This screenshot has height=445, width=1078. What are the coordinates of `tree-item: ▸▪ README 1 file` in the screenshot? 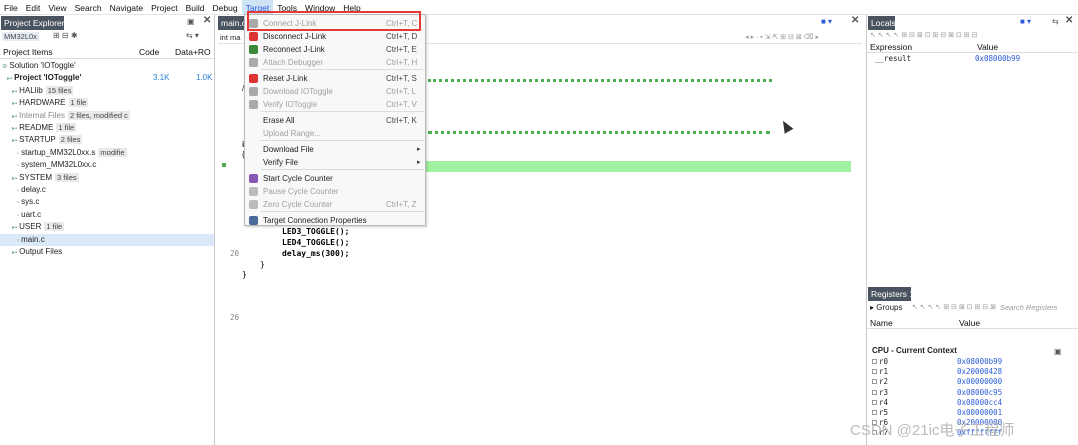 It's located at (107, 128).